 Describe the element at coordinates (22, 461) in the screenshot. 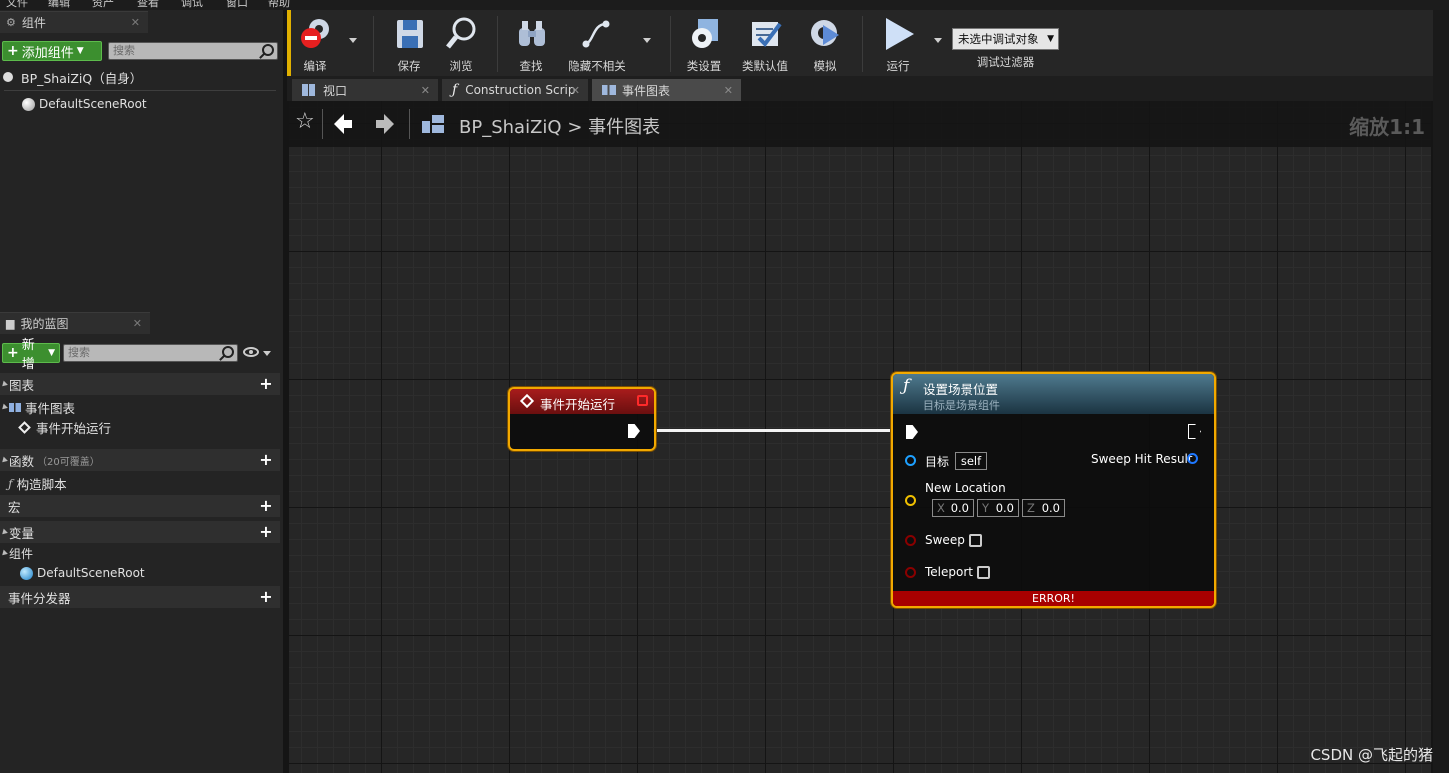

I see `section-functions-label: 函数` at that location.